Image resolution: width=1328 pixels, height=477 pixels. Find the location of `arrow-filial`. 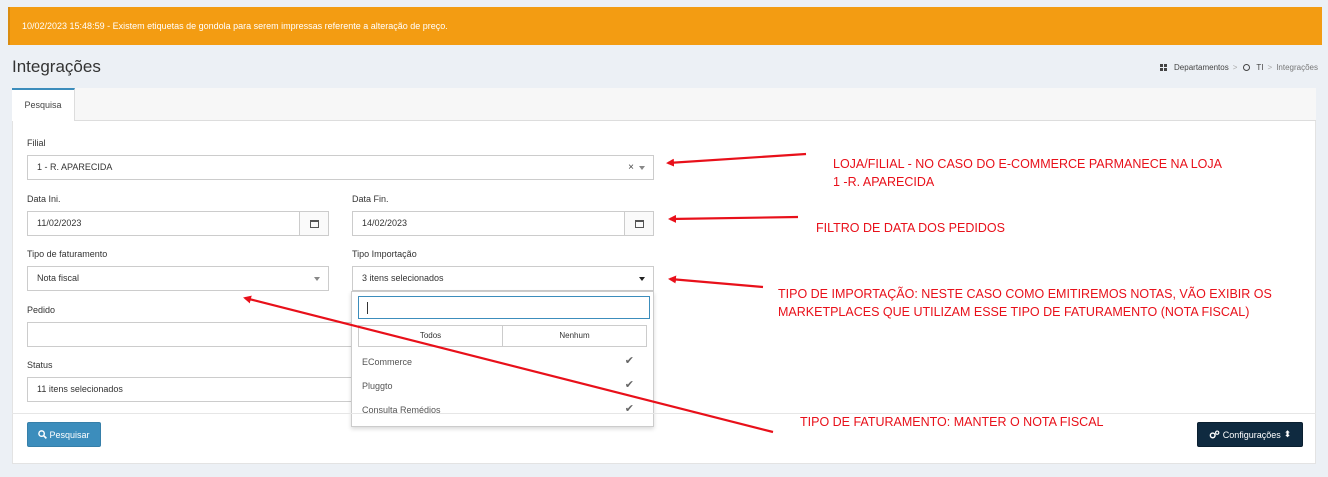

arrow-filial is located at coordinates (736, 159).